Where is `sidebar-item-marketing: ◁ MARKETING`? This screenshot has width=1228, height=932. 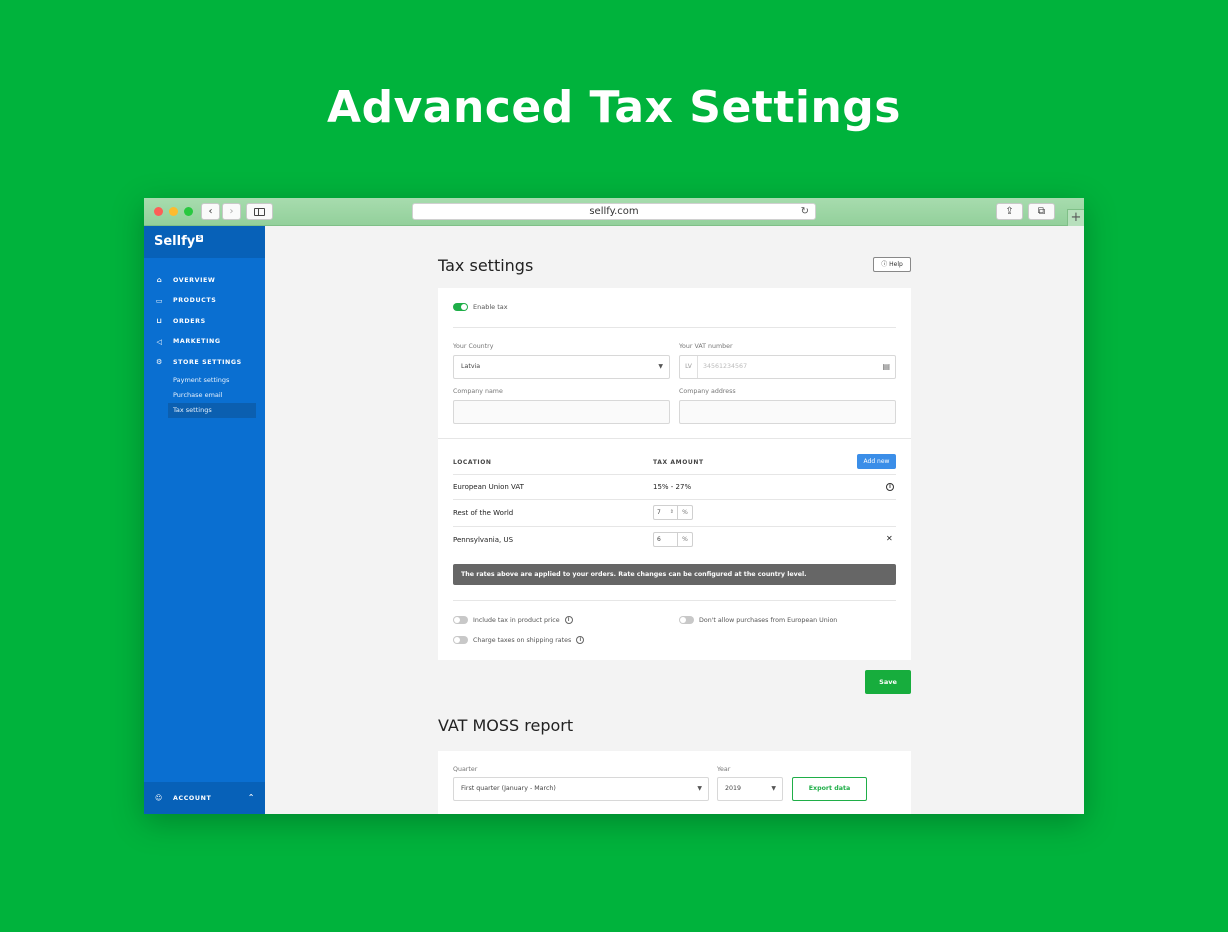
sidebar-item-marketing: ◁ MARKETING is located at coordinates (204, 342).